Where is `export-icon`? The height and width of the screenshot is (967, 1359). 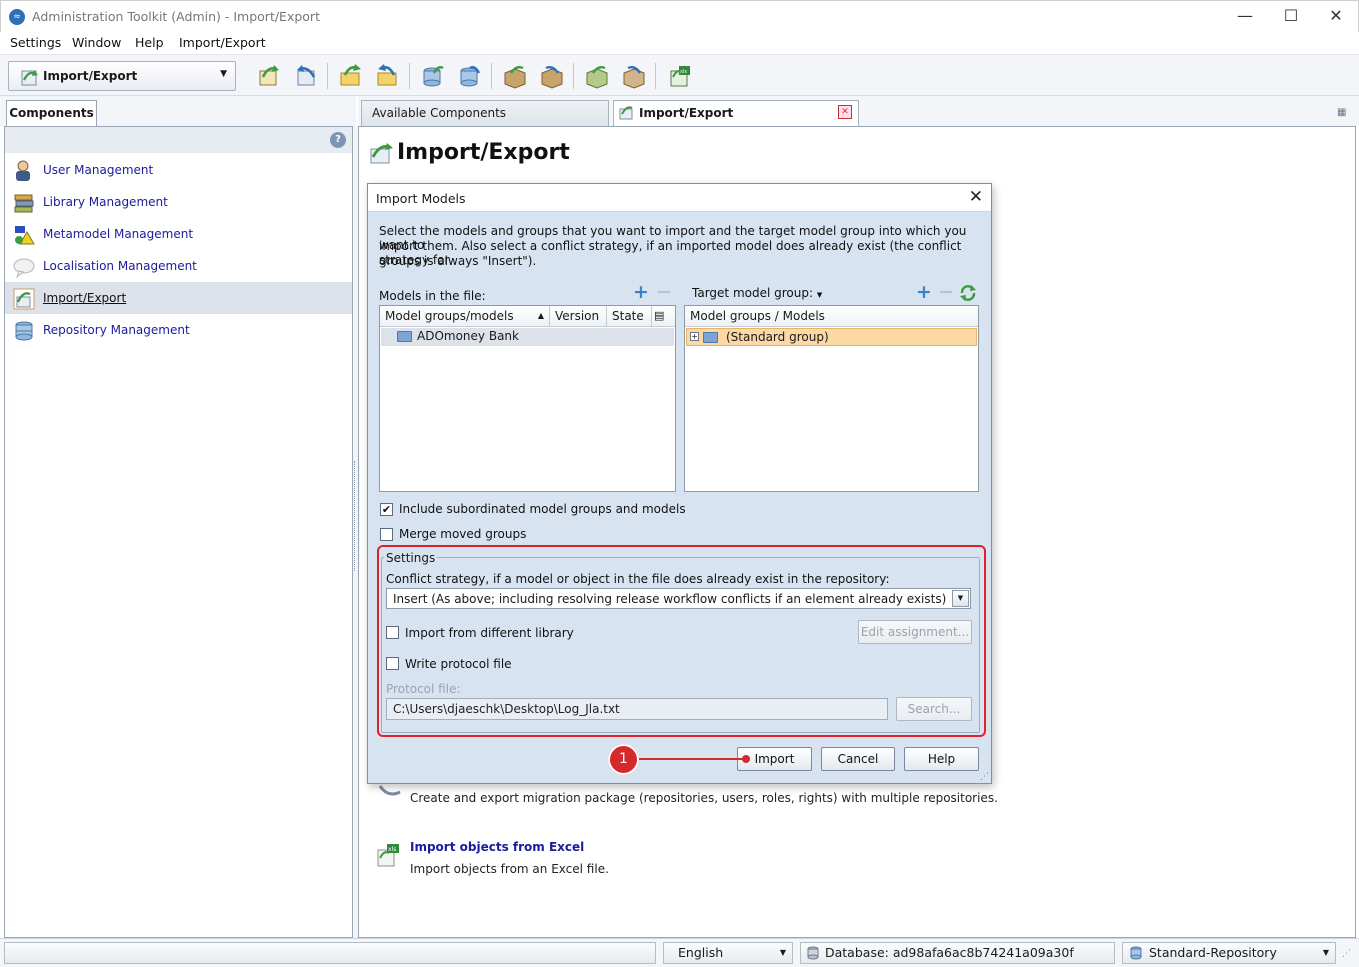 export-icon is located at coordinates (307, 76).